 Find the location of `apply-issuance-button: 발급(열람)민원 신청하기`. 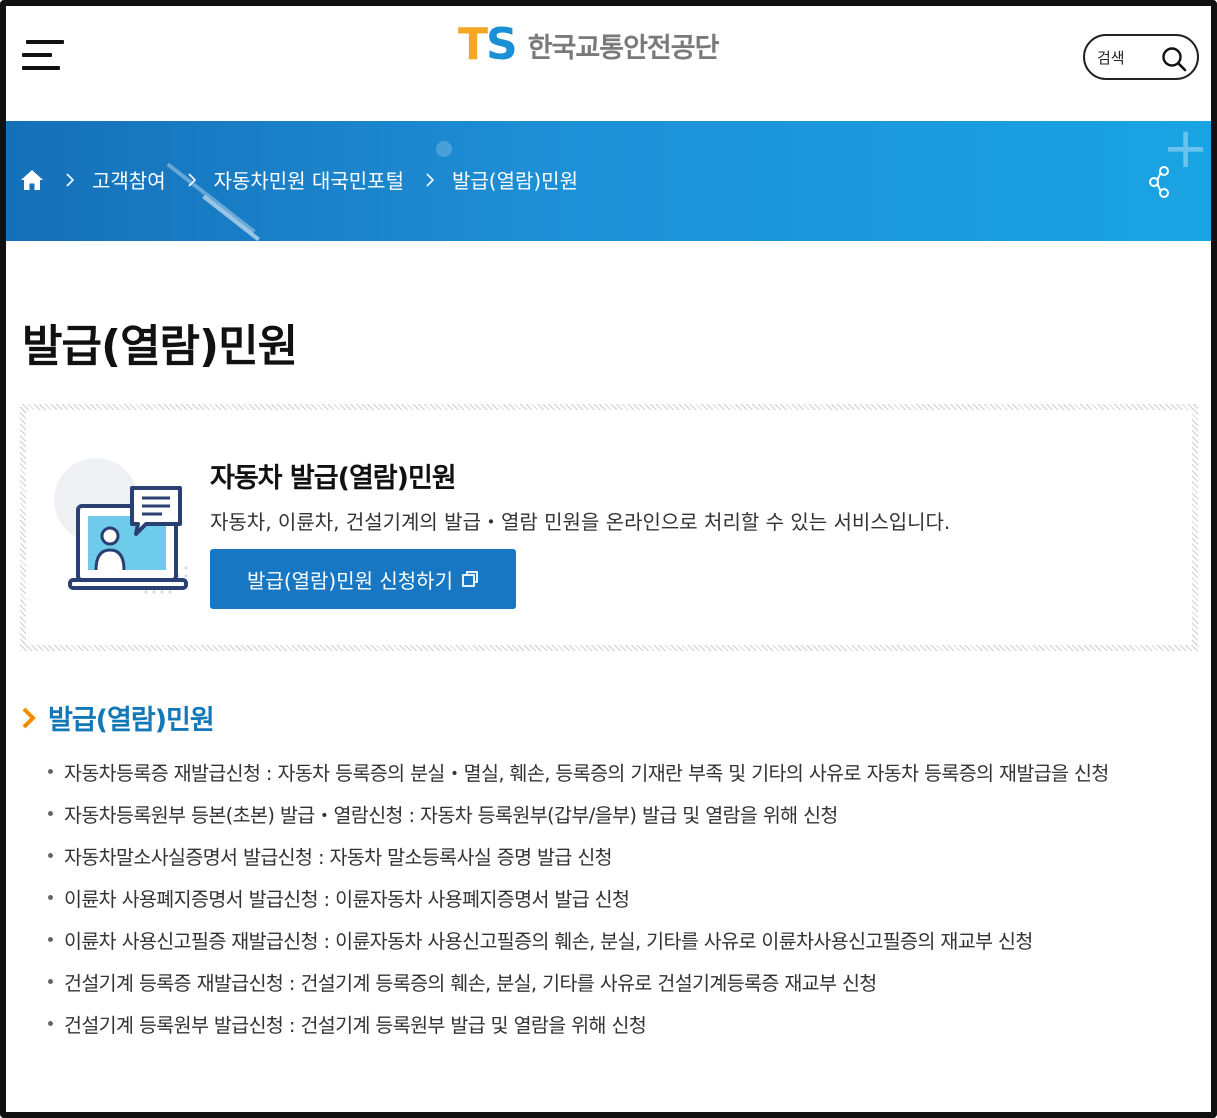

apply-issuance-button: 발급(열람)민원 신청하기 is located at coordinates (363, 579).